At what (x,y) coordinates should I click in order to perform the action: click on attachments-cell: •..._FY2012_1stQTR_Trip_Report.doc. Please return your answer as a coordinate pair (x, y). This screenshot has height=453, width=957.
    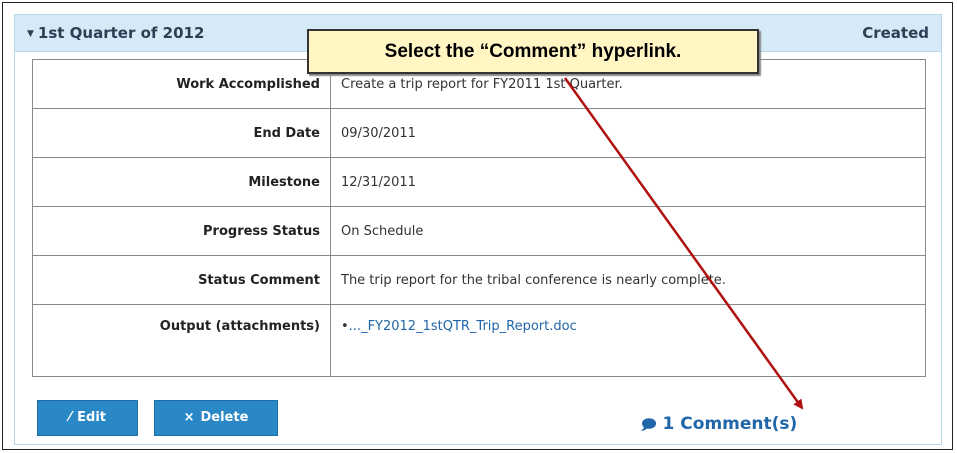
    Looking at the image, I should click on (628, 340).